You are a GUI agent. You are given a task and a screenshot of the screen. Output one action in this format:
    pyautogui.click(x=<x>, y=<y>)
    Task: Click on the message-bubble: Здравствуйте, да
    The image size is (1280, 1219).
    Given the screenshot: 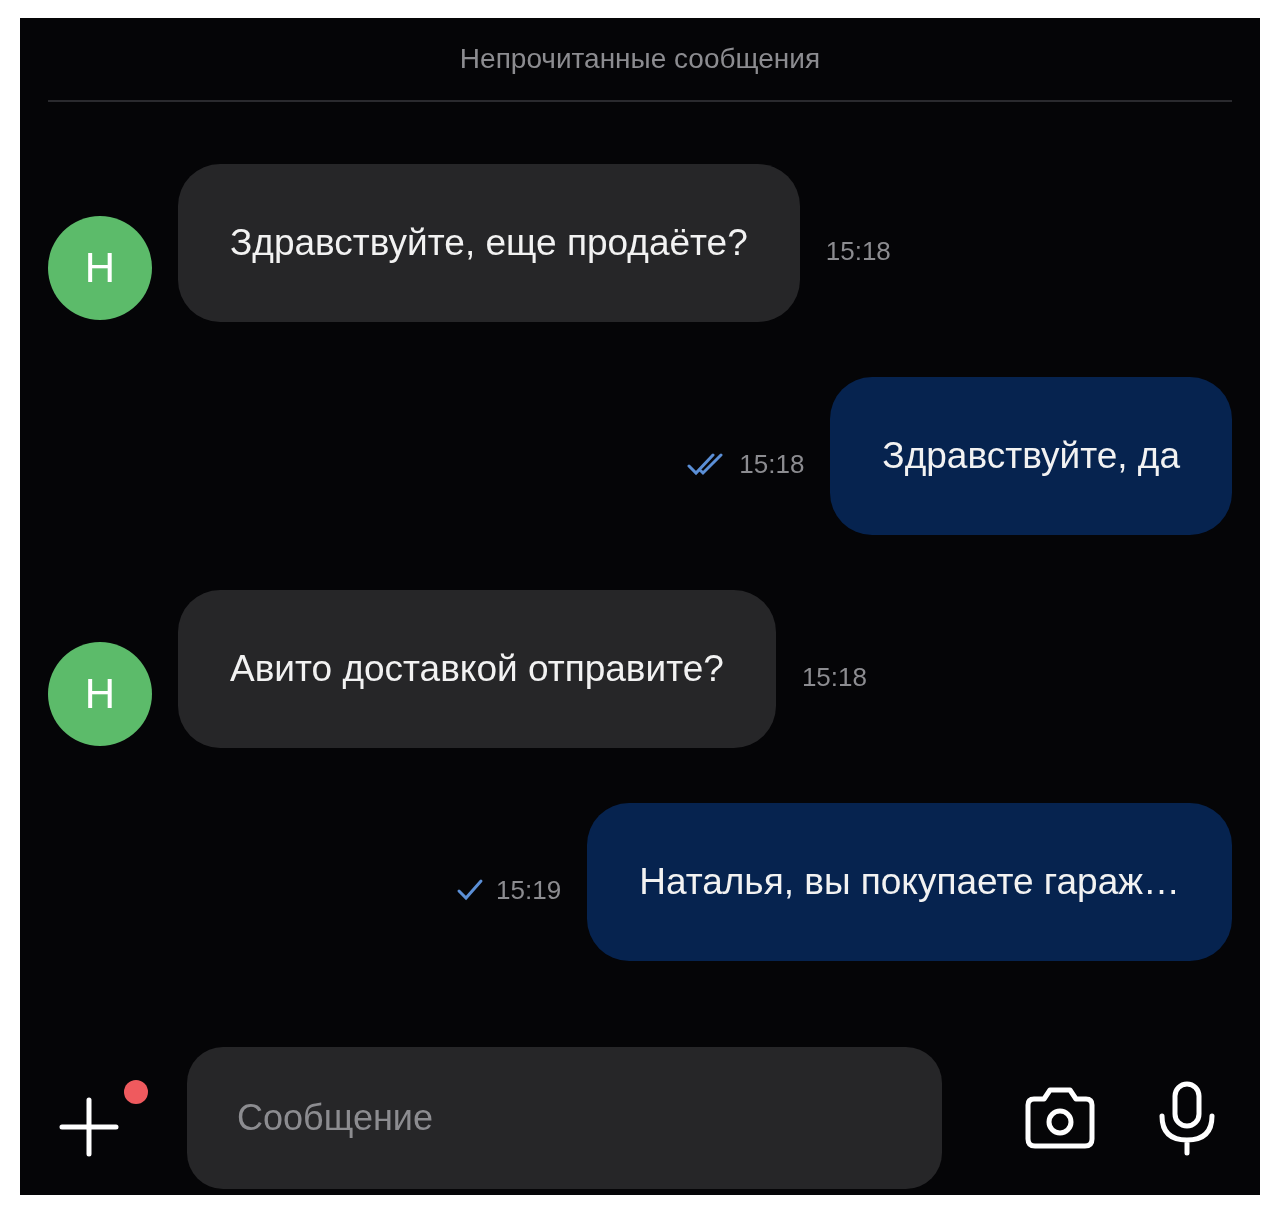 What is the action you would take?
    pyautogui.click(x=1031, y=456)
    